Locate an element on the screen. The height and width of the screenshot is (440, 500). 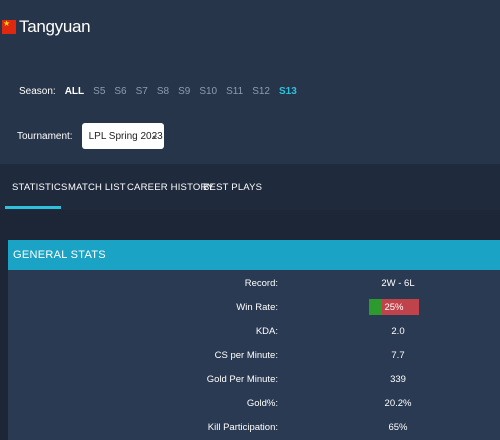
win-rate-value: 25% is located at coordinates (394, 307).